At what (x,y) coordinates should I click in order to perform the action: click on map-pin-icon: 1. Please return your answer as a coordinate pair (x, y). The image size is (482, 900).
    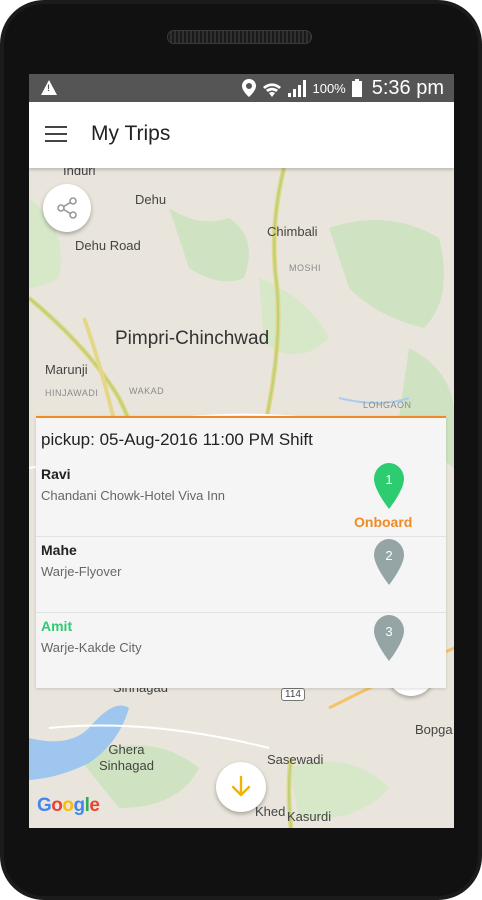
    Looking at the image, I should click on (389, 486).